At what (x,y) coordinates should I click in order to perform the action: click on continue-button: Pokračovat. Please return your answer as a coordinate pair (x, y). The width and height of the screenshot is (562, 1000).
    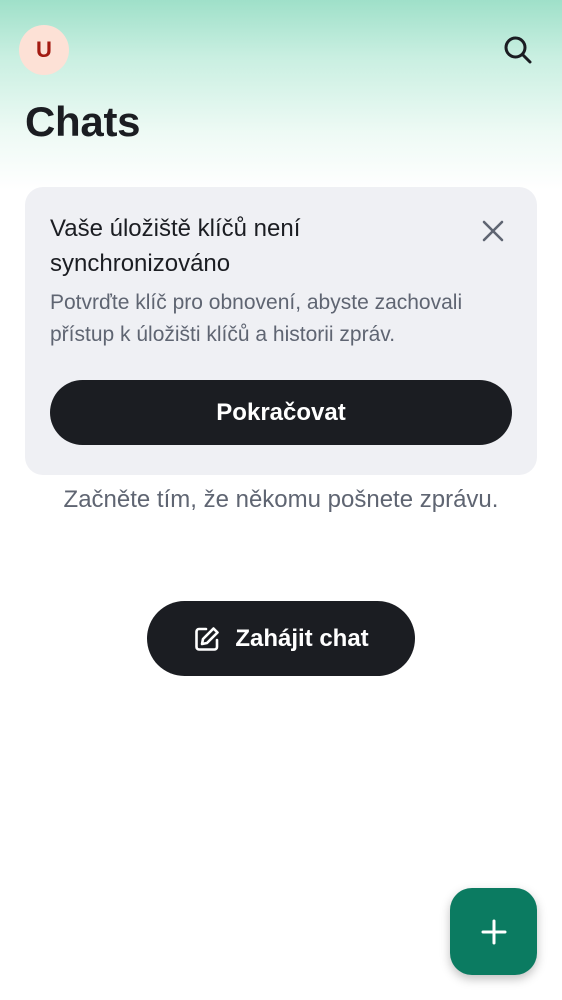
    Looking at the image, I should click on (281, 412).